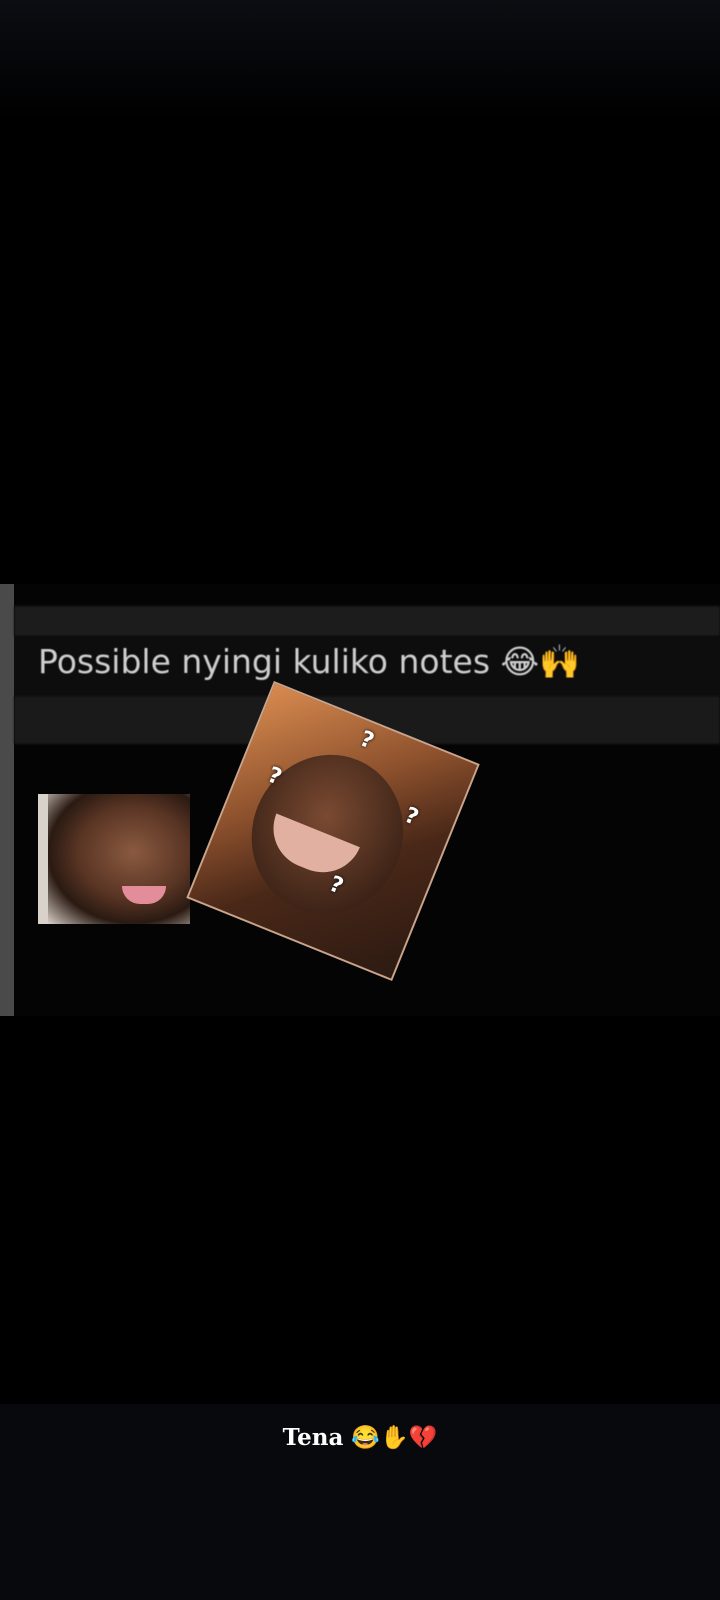 The width and height of the screenshot is (720, 1600). I want to click on story-caption: Tena 😂✋💔, so click(360, 1437).